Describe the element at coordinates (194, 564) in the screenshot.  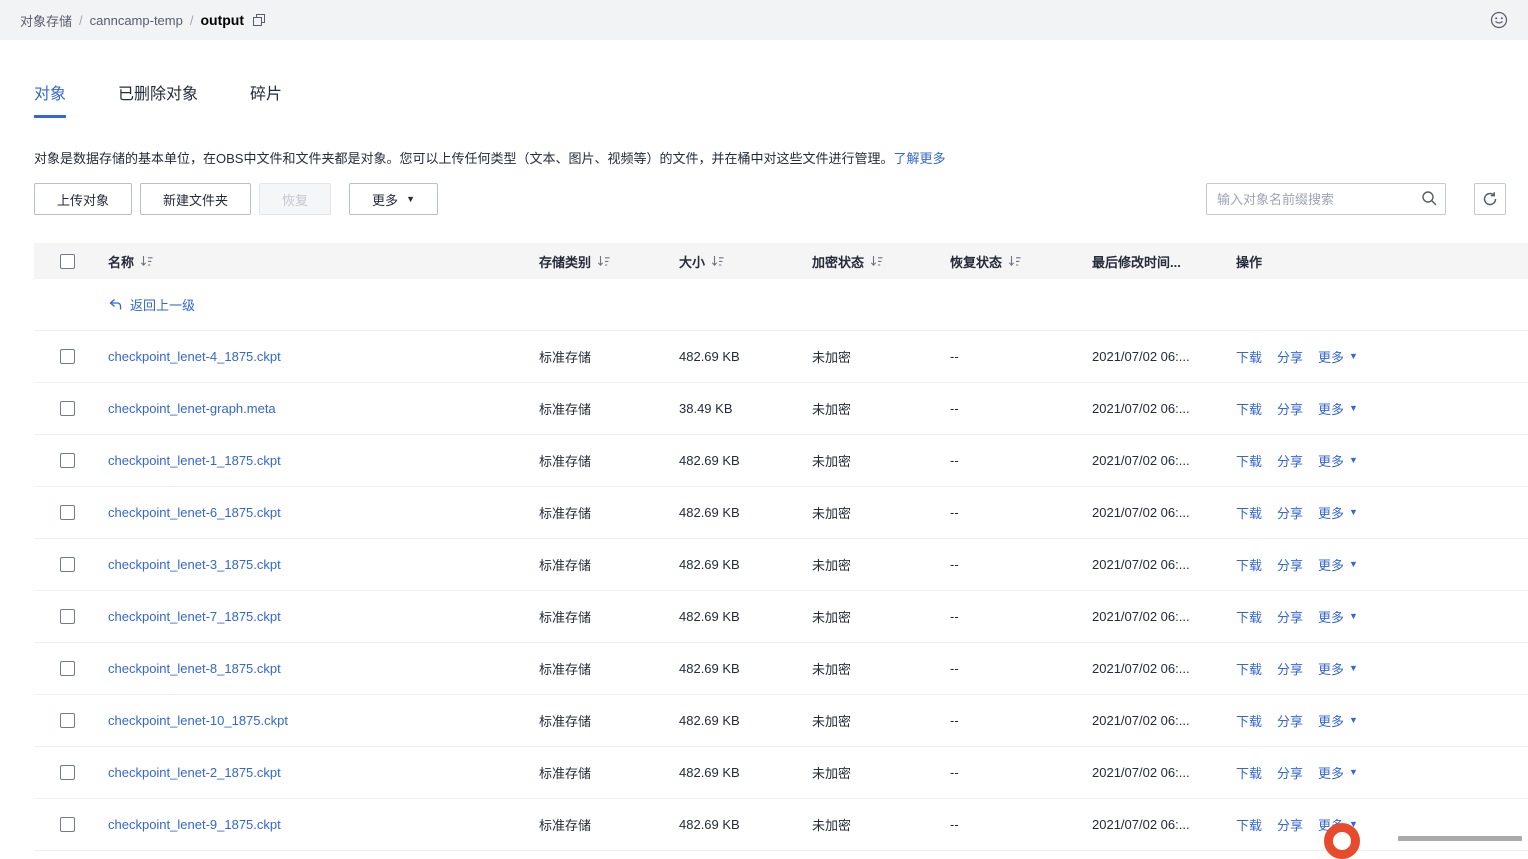
I see `object-name-link: checkpoint_lenet-3_1875.ckpt` at that location.